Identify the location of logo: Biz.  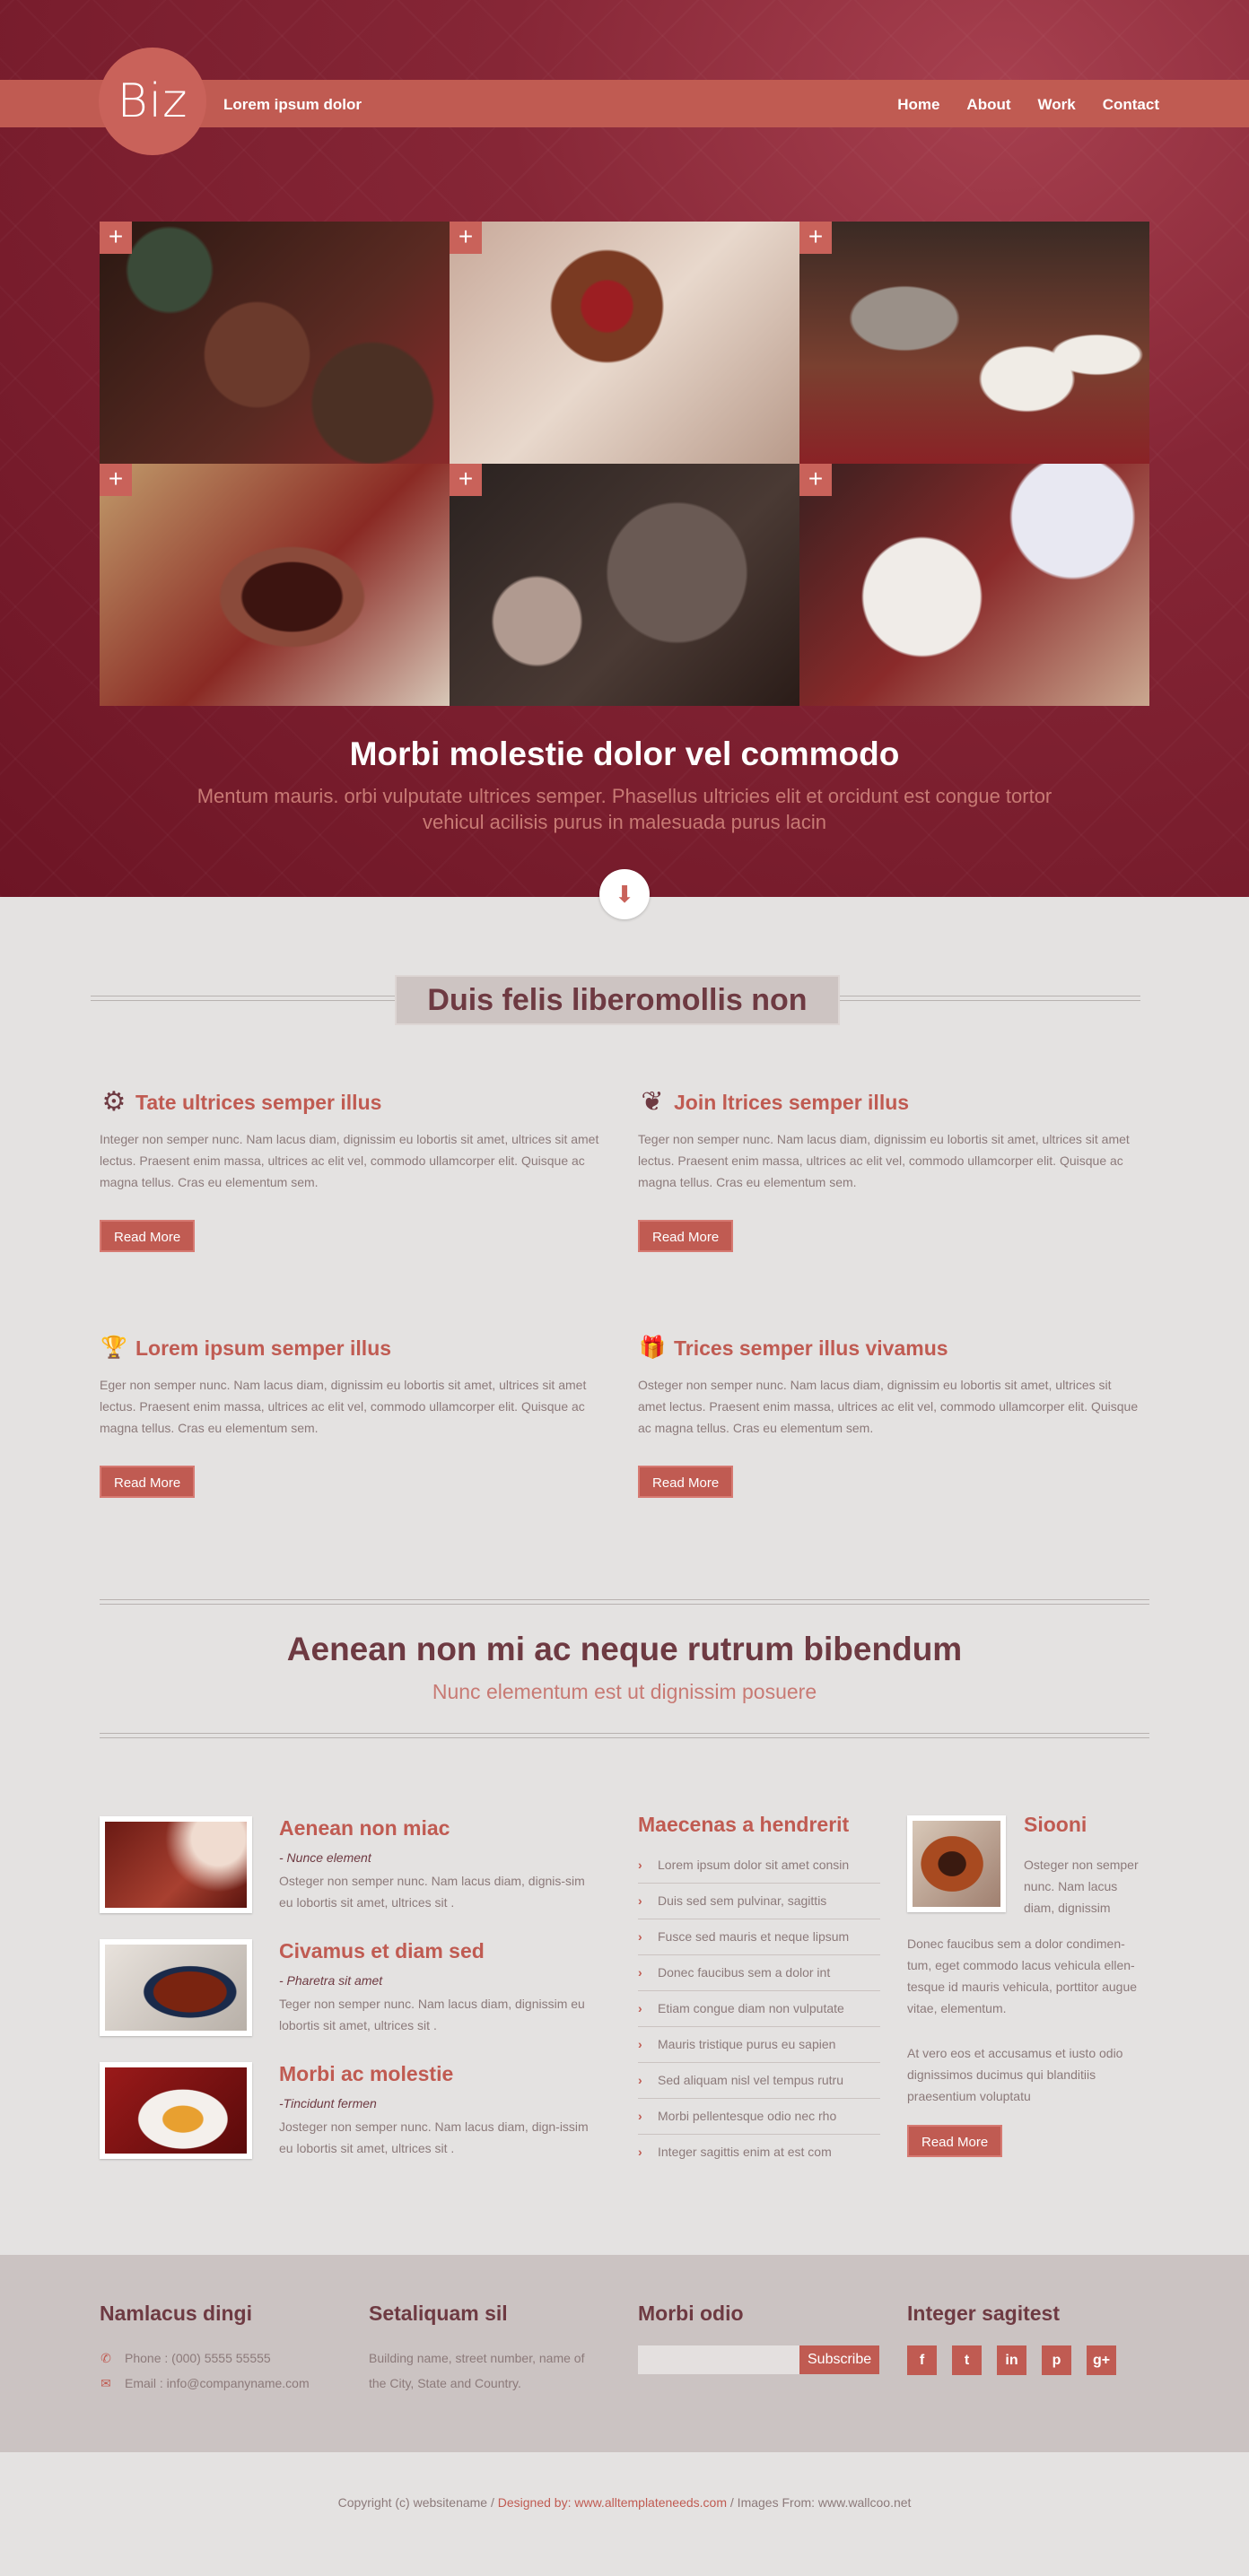
(152, 101).